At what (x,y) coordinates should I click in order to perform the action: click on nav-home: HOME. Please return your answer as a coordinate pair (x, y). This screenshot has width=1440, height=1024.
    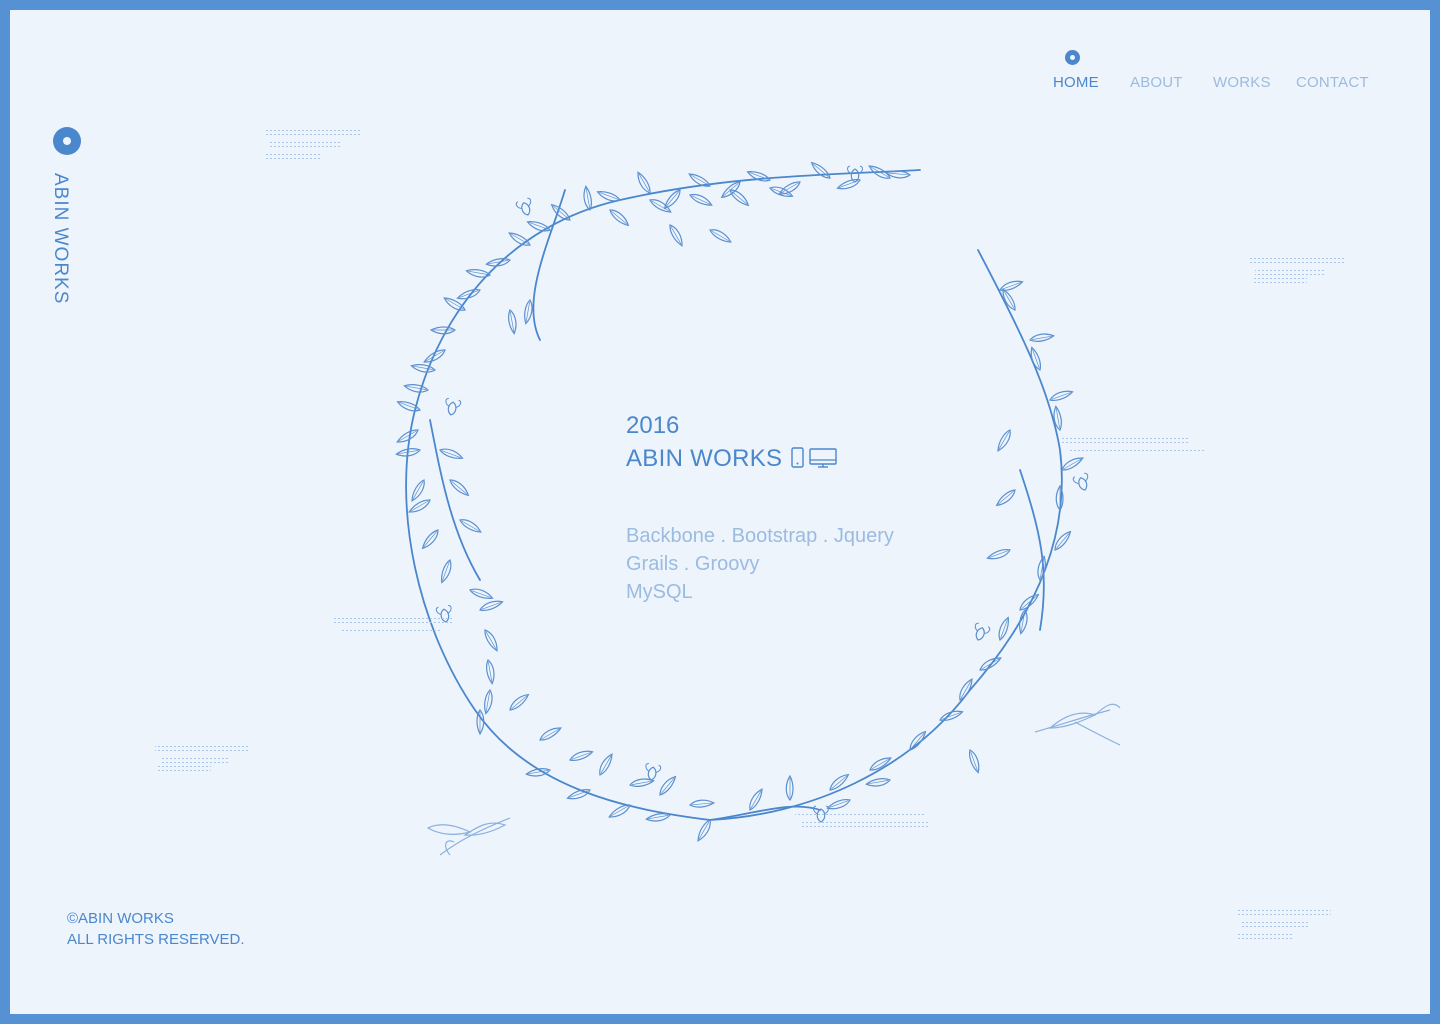
    Looking at the image, I should click on (1076, 84).